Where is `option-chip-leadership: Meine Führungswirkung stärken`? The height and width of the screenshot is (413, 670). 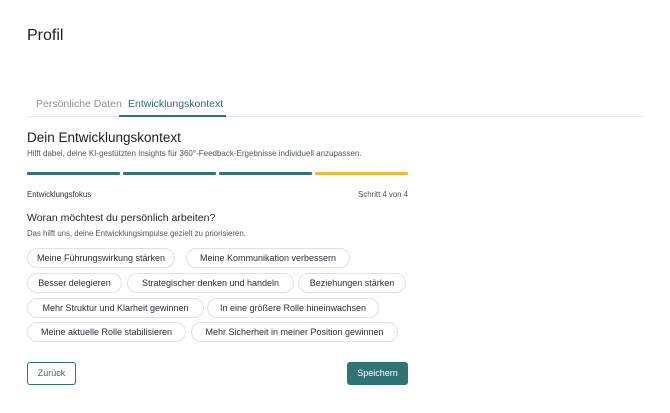
option-chip-leadership: Meine Führungswirkung stärken is located at coordinates (101, 258).